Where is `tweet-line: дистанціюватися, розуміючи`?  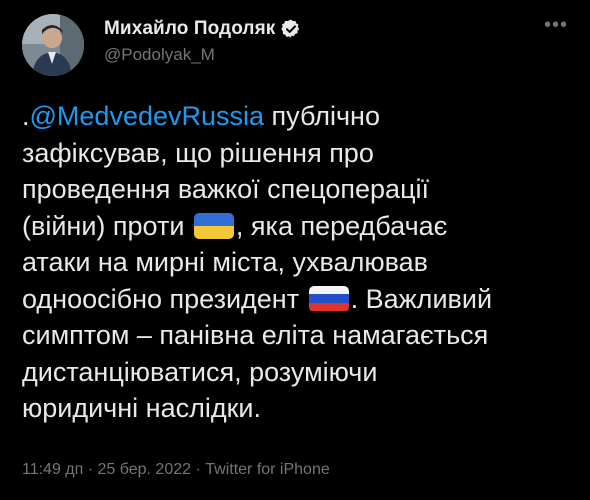 tweet-line: дистанціюватися, розуміючи is located at coordinates (200, 371).